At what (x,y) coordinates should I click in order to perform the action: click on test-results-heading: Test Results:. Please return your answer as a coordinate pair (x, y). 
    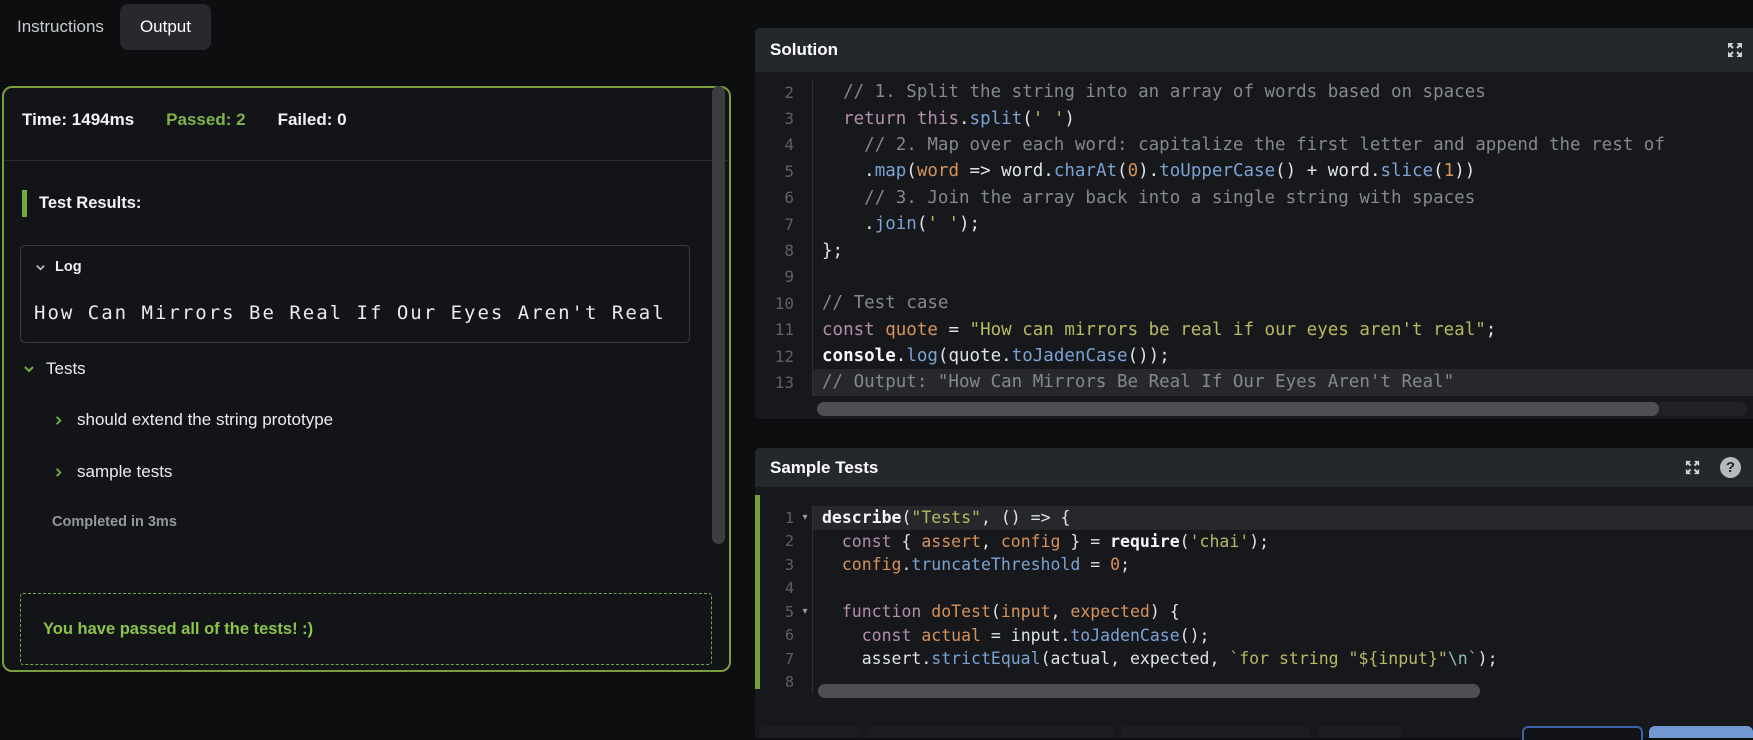
    Looking at the image, I should click on (81, 203).